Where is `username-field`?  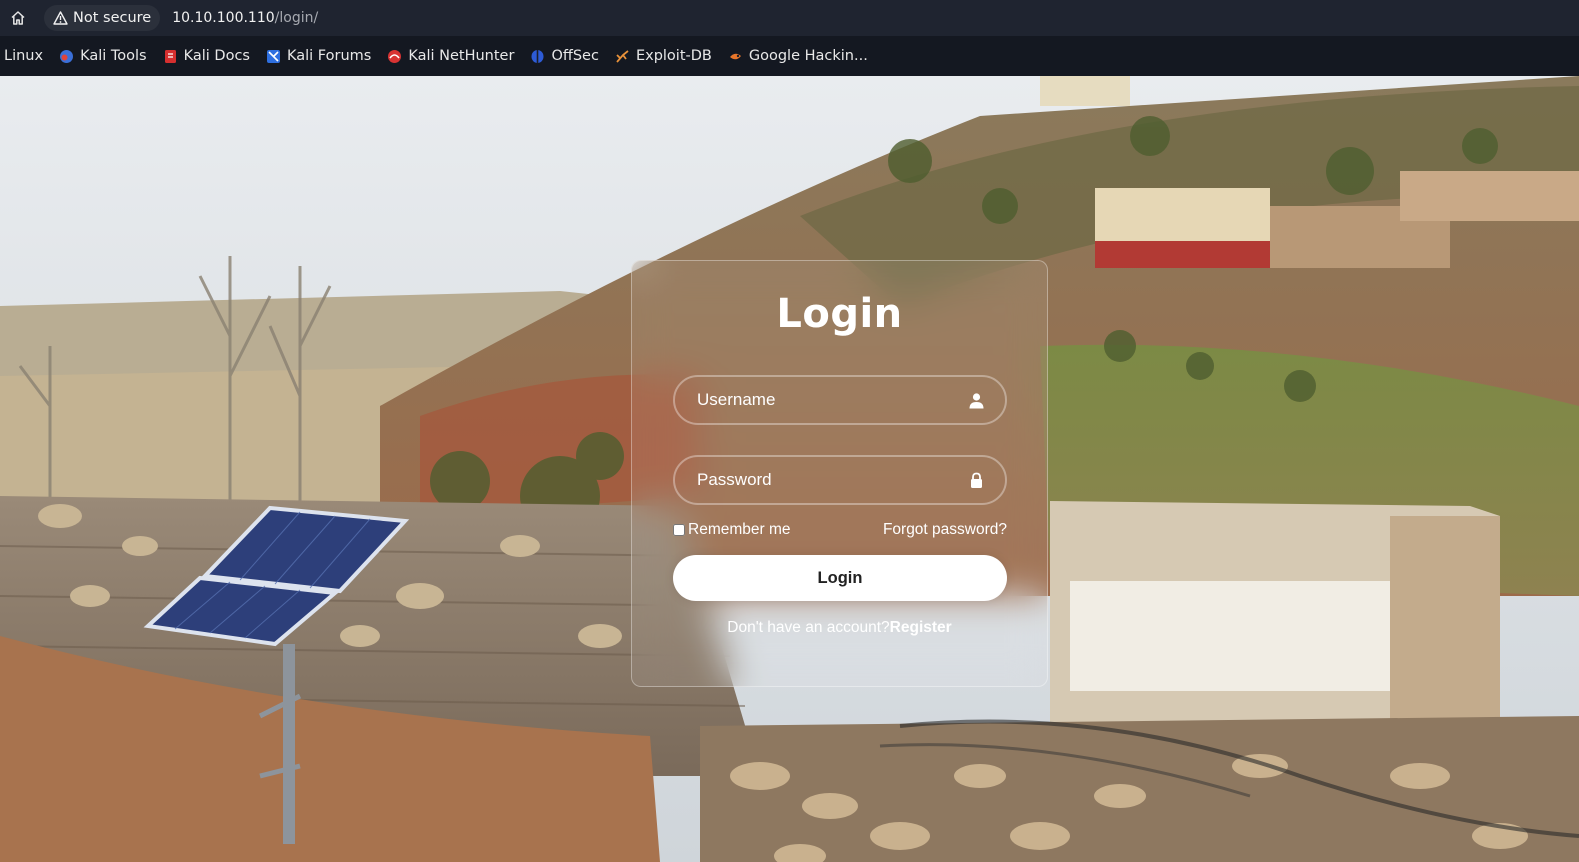 username-field is located at coordinates (840, 400).